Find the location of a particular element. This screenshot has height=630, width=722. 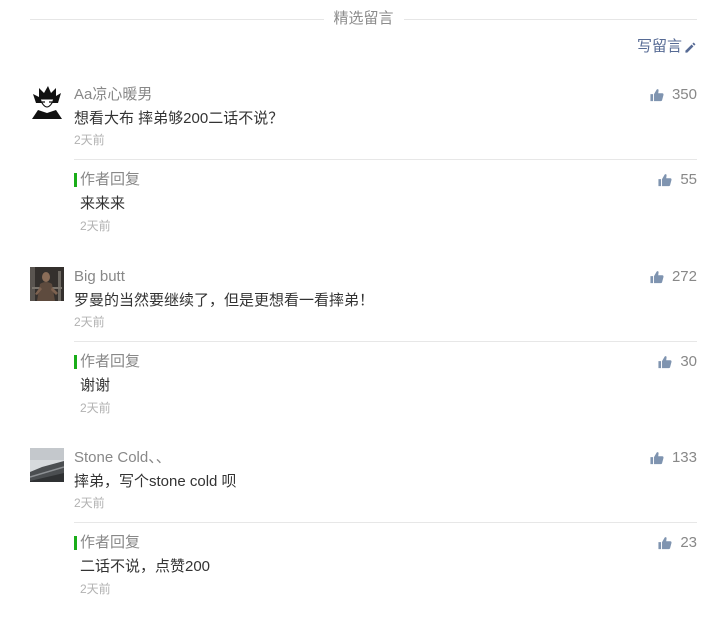

reply-content: 谢谢 is located at coordinates (95, 385).